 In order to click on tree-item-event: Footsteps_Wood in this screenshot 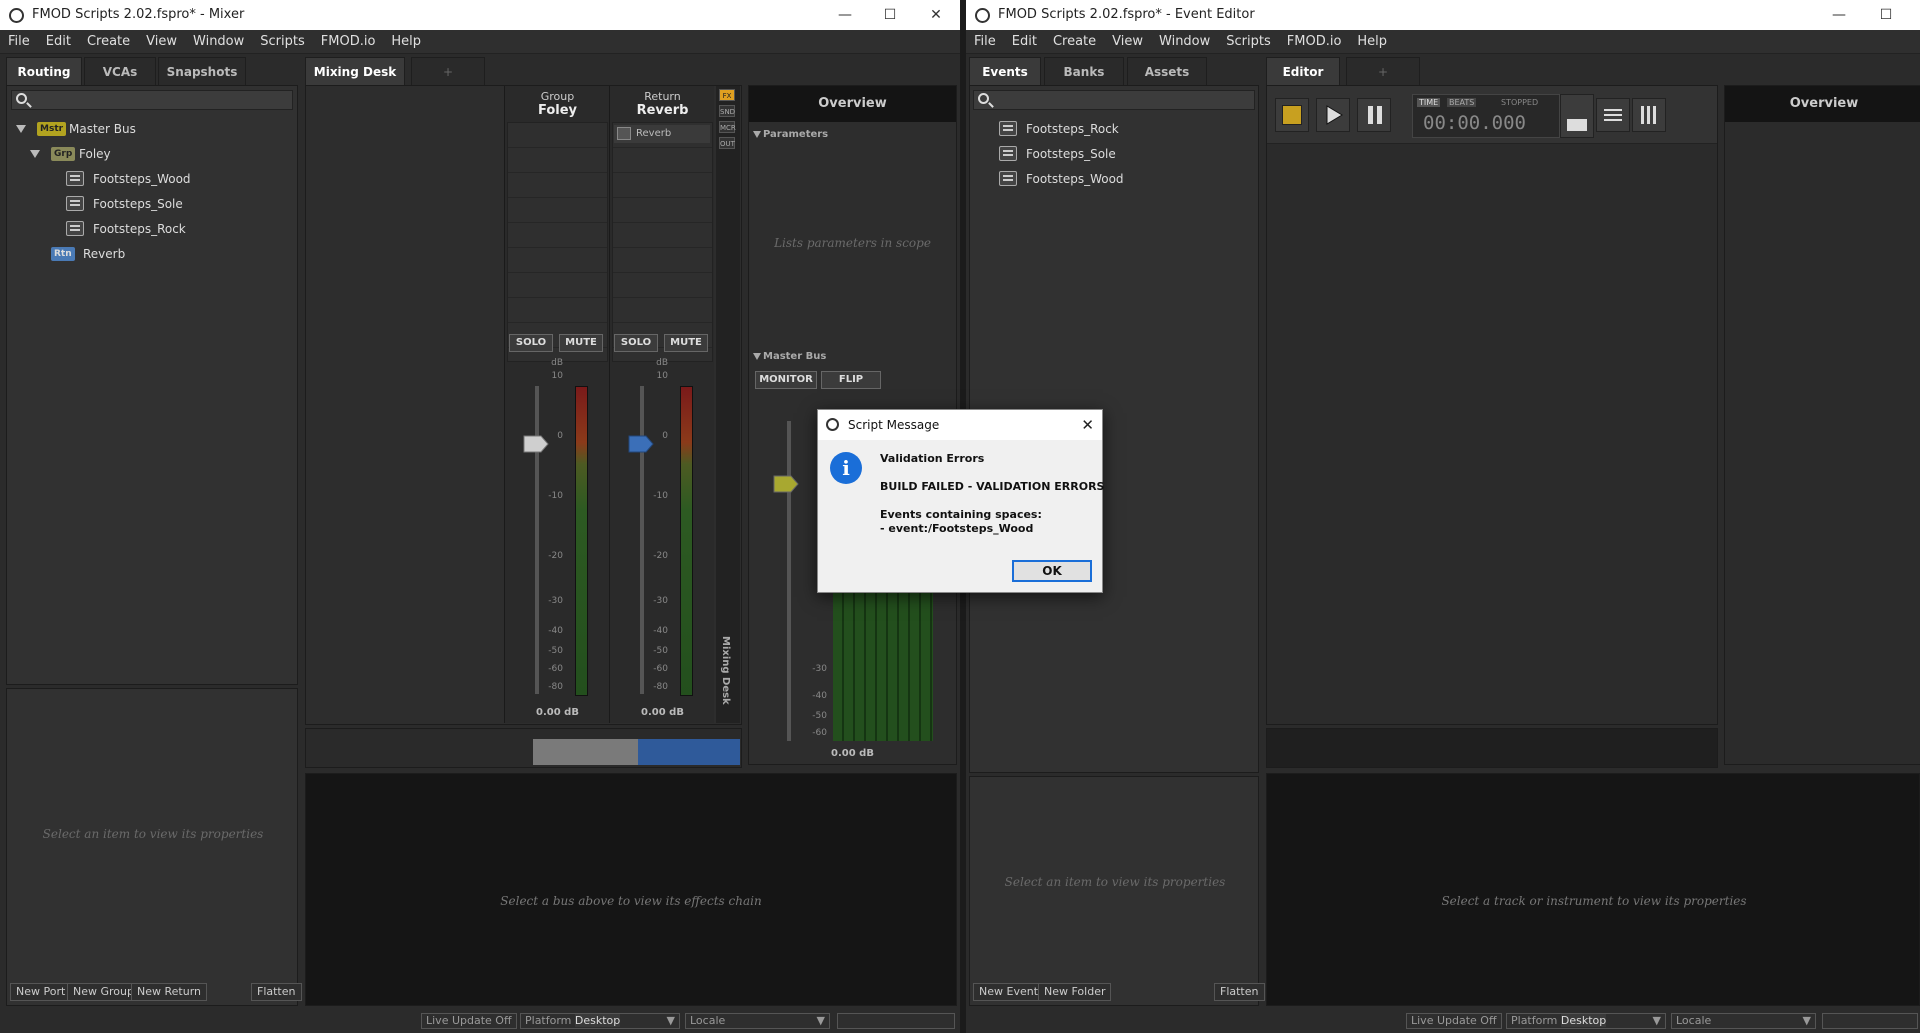, I will do `click(153, 179)`.